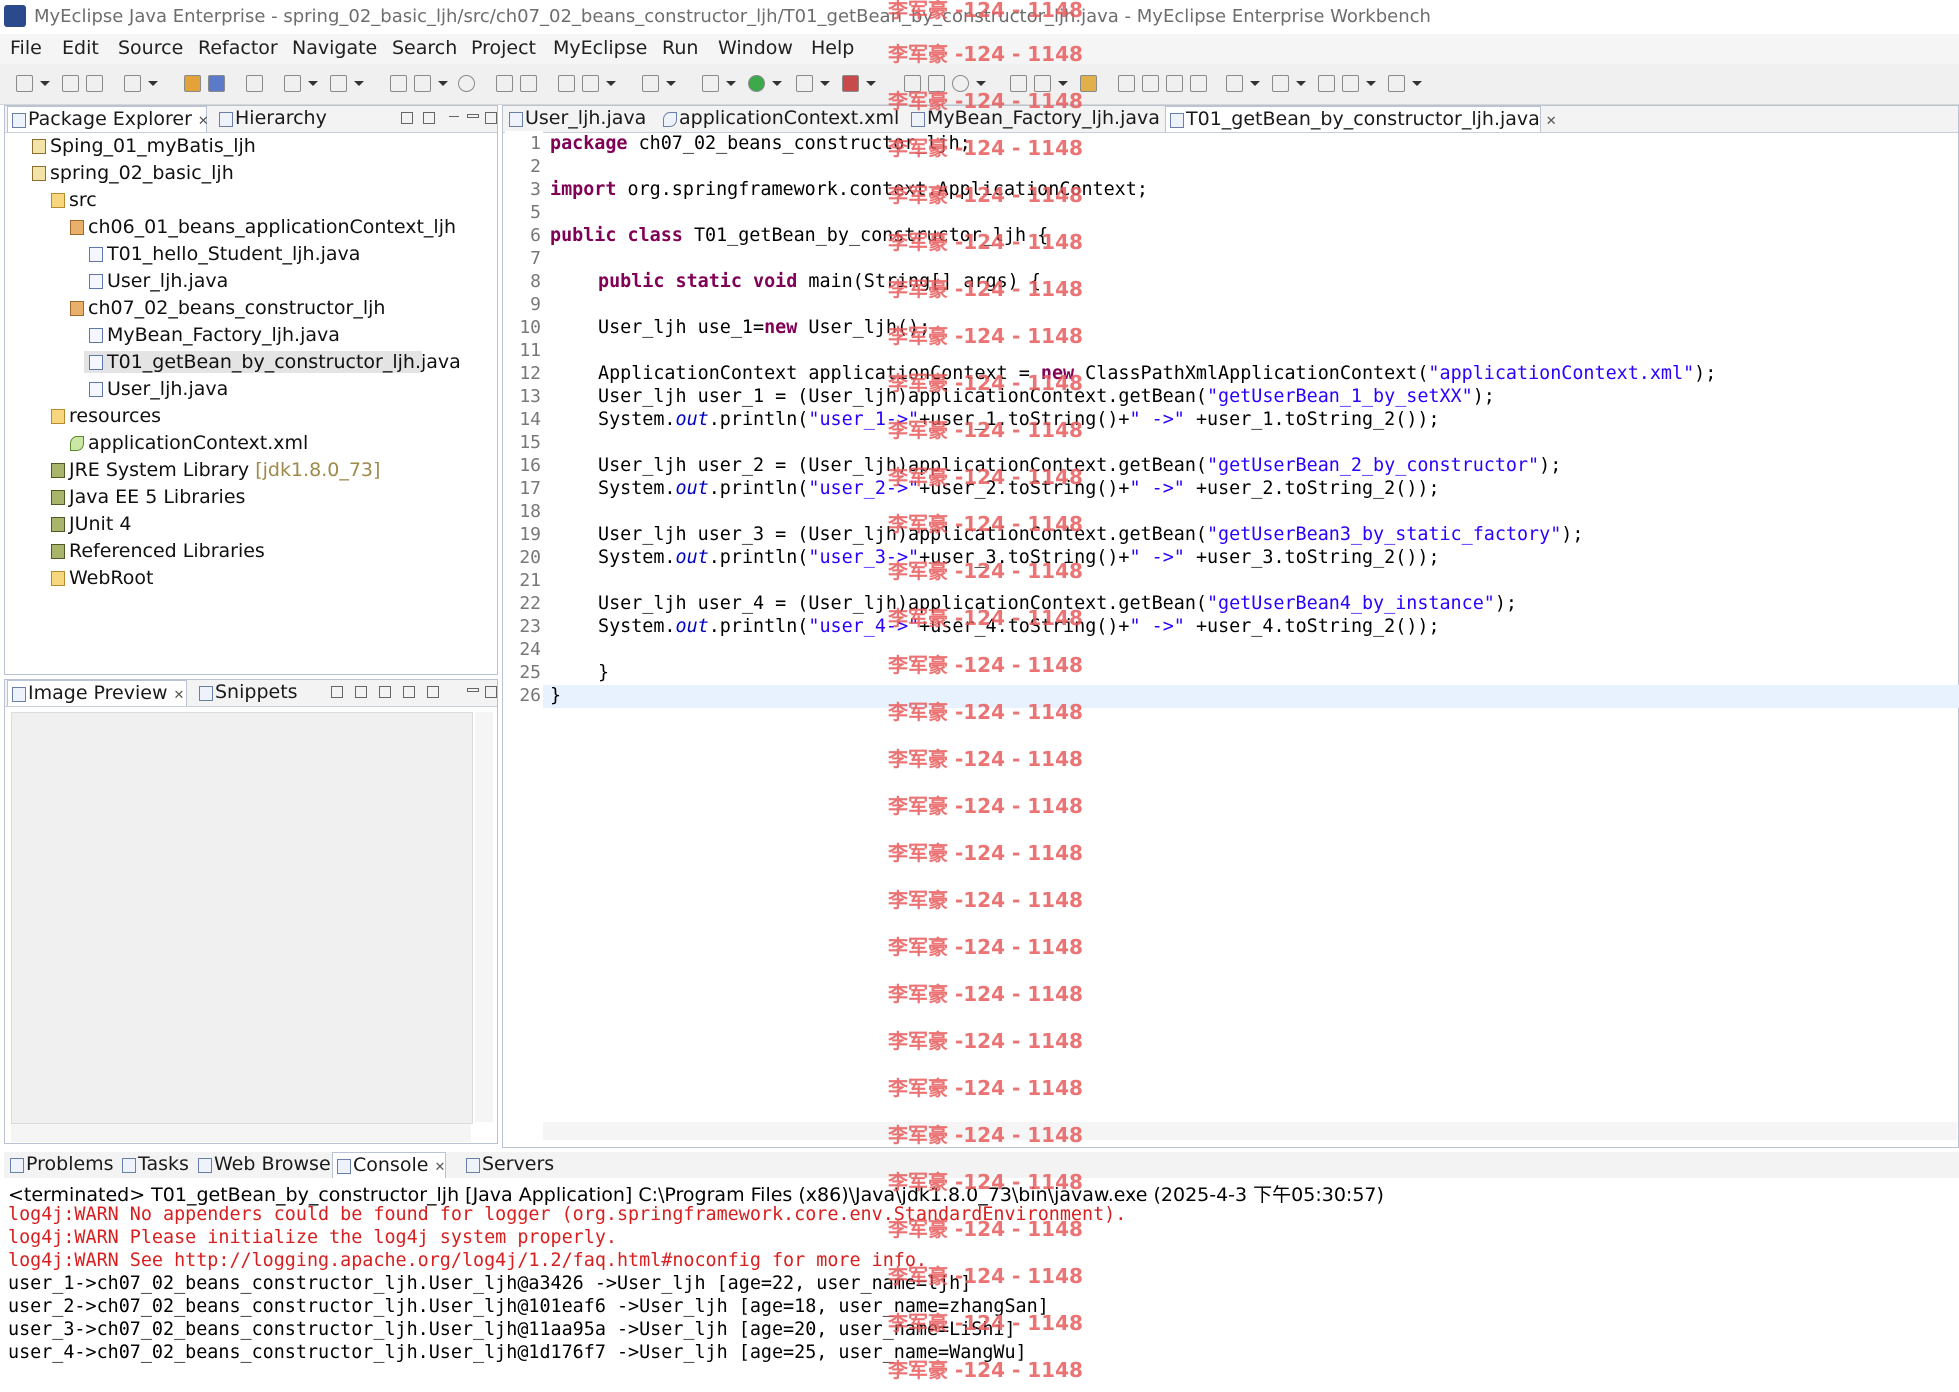 The width and height of the screenshot is (1959, 1392). I want to click on next-annotation-icon, so click(1234, 83).